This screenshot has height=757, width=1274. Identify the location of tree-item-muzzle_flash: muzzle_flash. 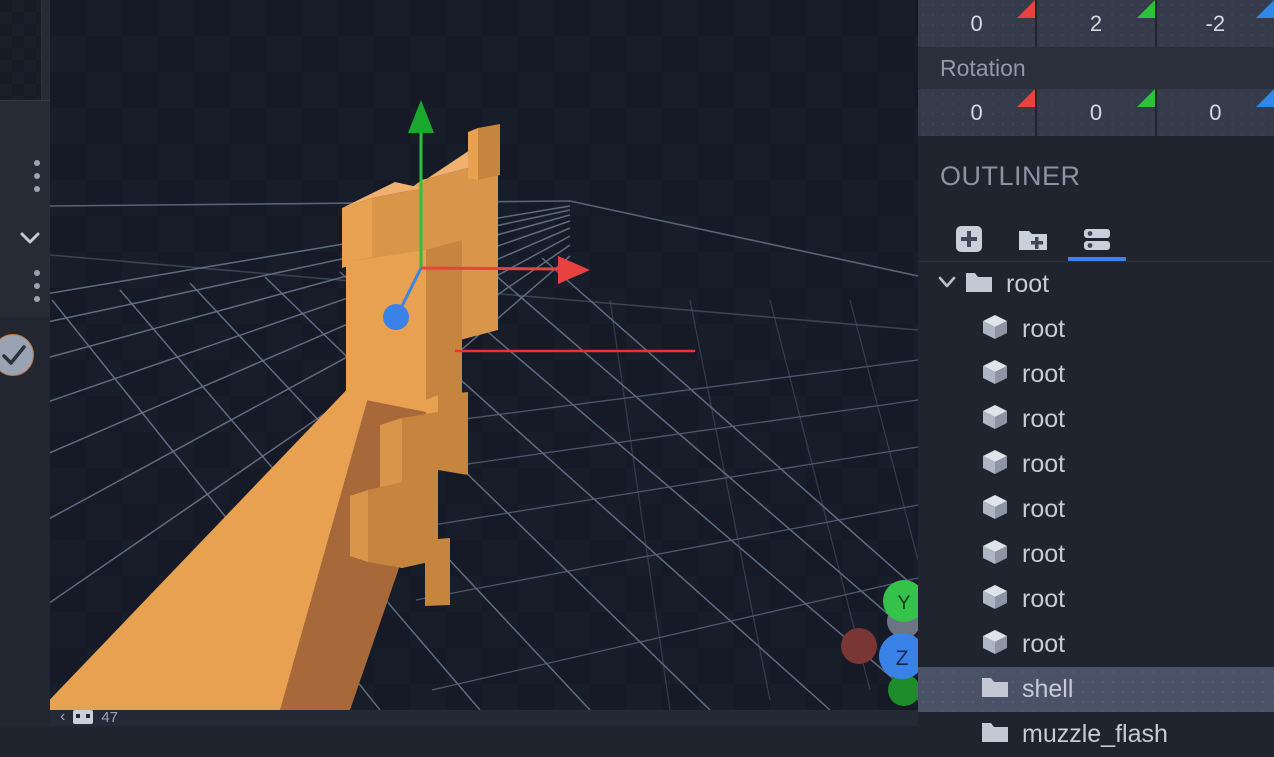
(1096, 734).